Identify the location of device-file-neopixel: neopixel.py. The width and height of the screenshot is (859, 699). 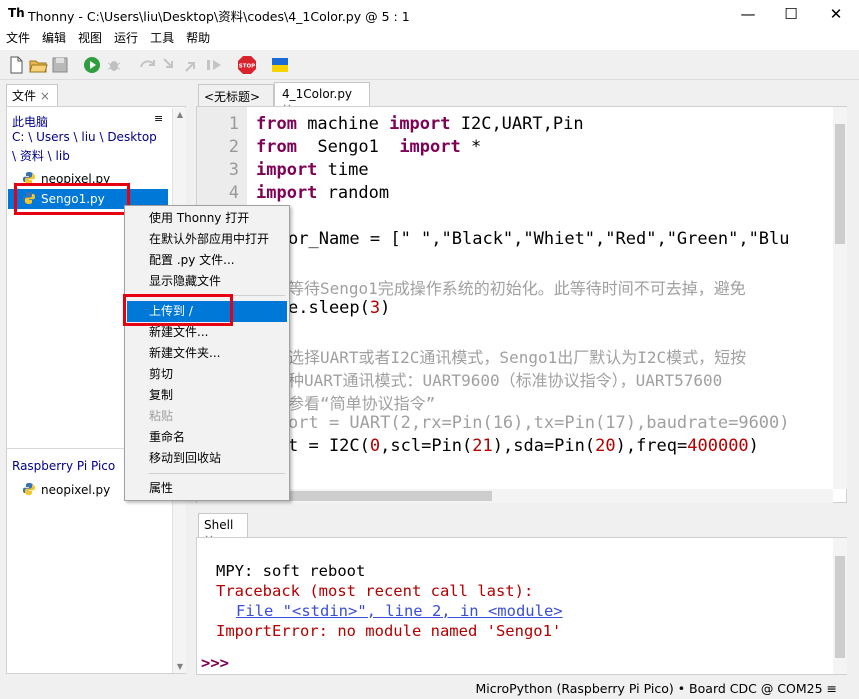
(66, 490).